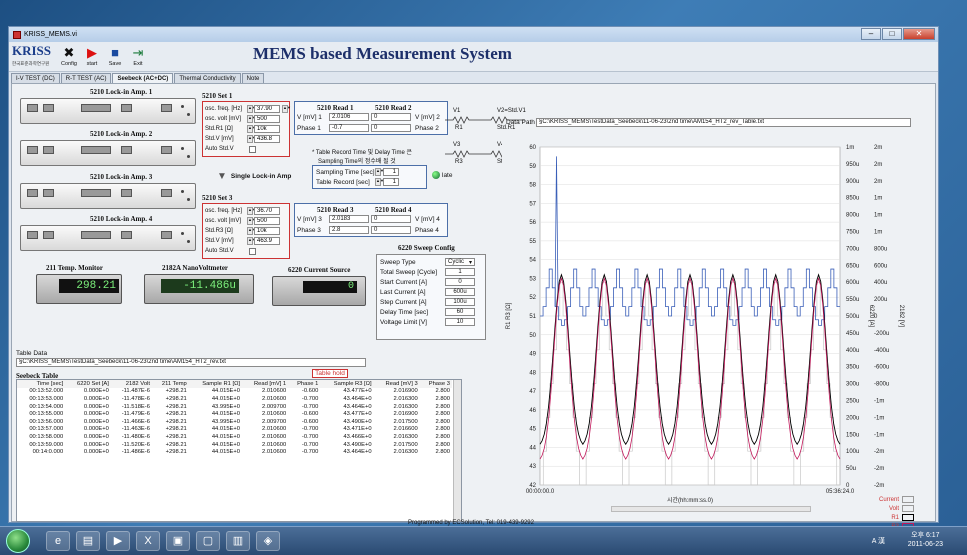  I want to click on temp-monitor-title: 211 Temp. Monitor, so click(74, 268).